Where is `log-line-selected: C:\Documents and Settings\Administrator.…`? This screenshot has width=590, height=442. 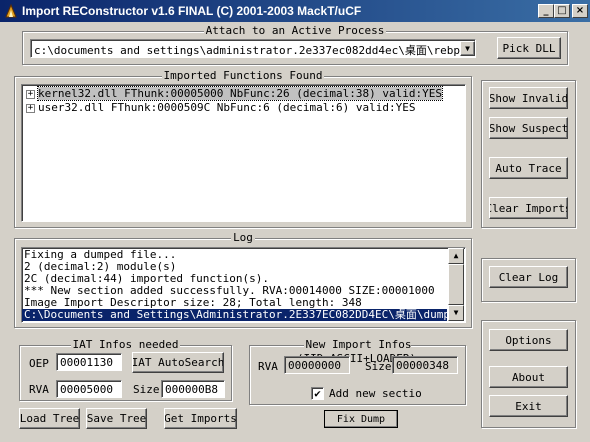
log-line-selected: C:\Documents and Settings\Administrator.… is located at coordinates (234, 315).